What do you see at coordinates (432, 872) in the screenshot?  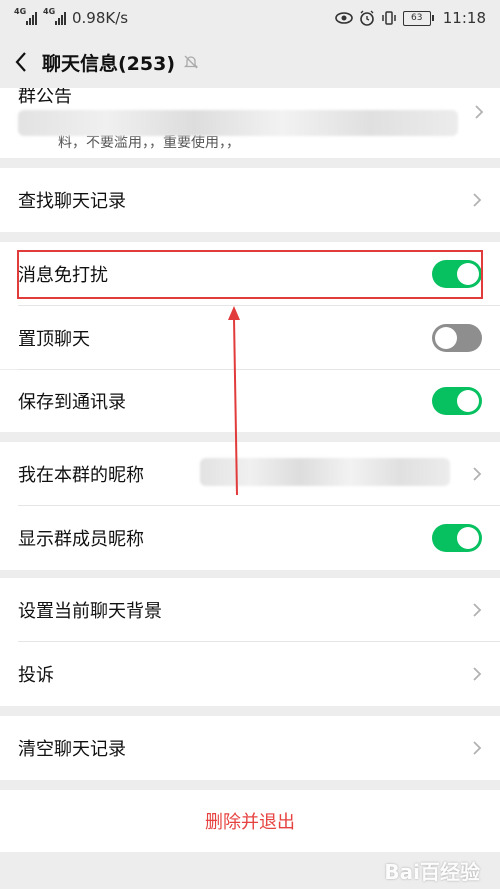 I see `baidu-watermark: Bai百经验` at bounding box center [432, 872].